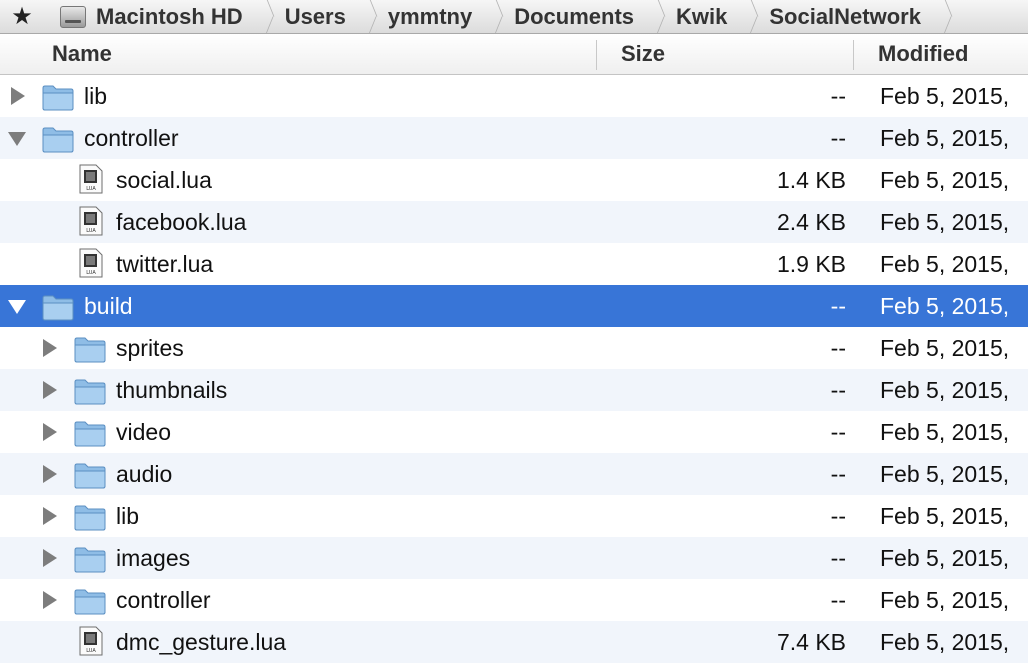  I want to click on breadcrumb-documents: Documents, so click(579, 16).